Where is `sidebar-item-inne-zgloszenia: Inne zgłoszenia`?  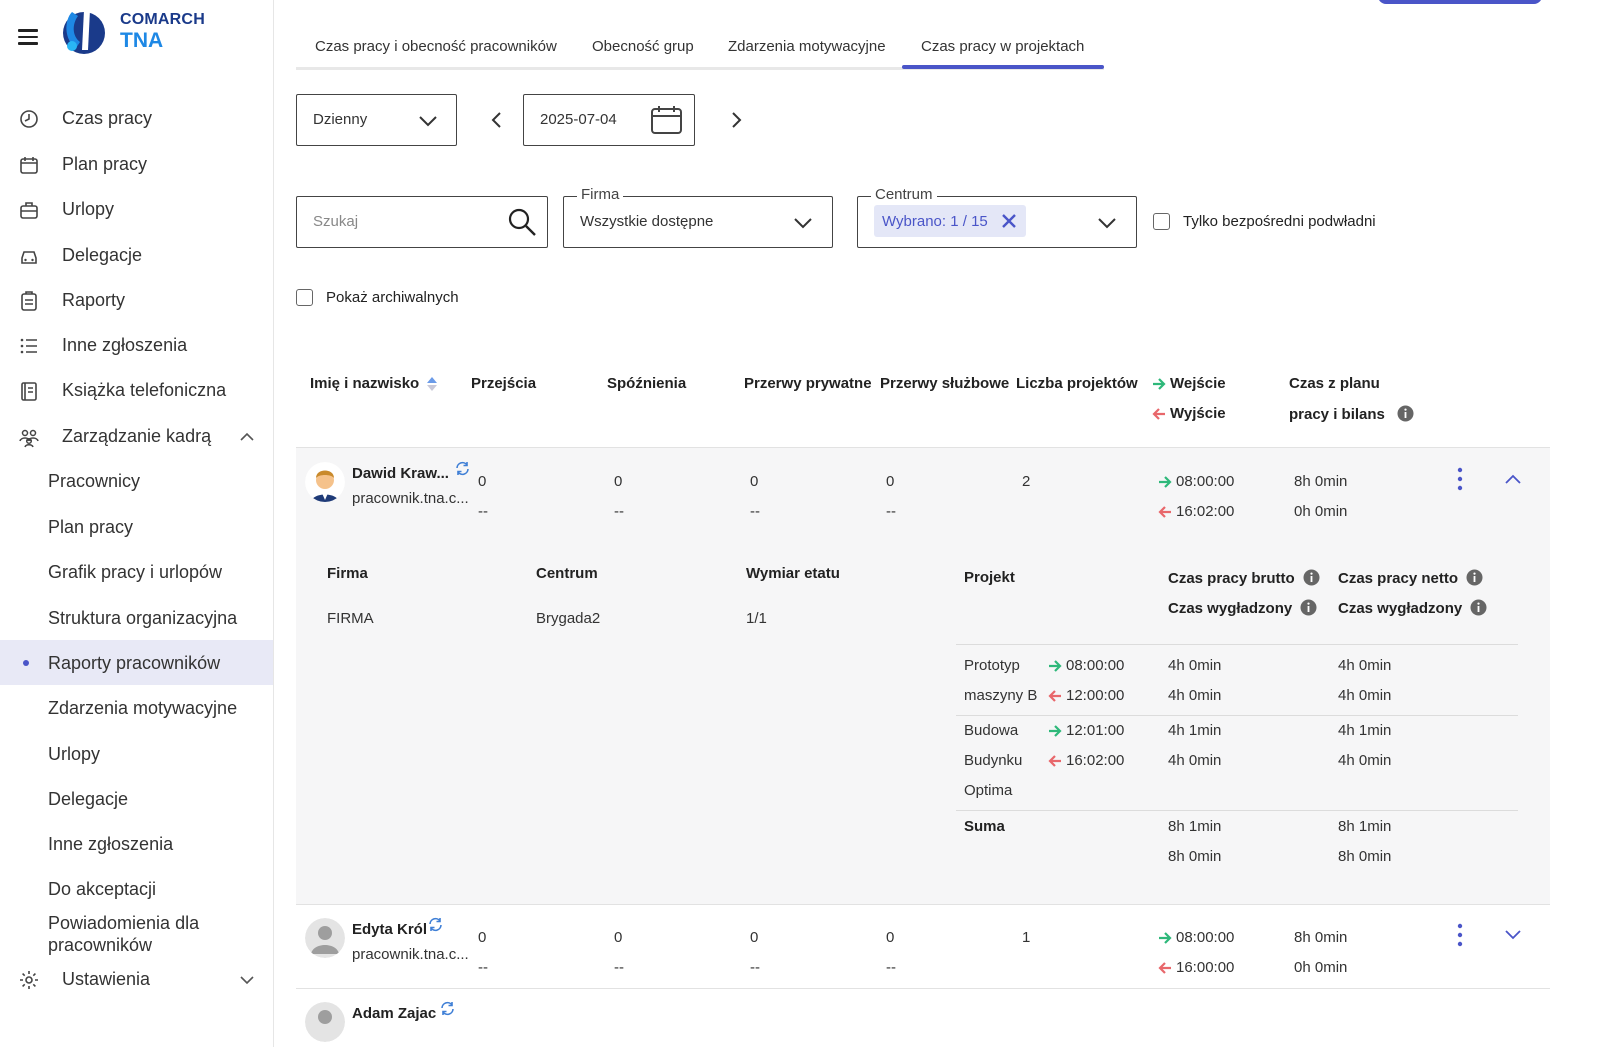 sidebar-item-inne-zgloszenia: Inne zgłoszenia is located at coordinates (136, 345).